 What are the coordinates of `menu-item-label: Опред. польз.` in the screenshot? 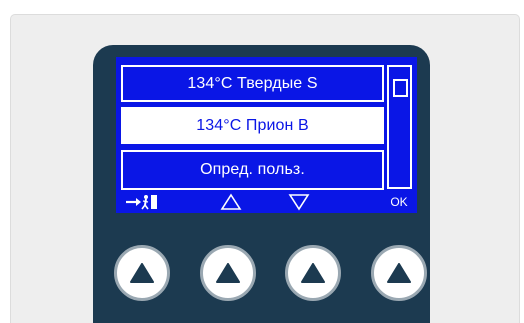 It's located at (252, 169).